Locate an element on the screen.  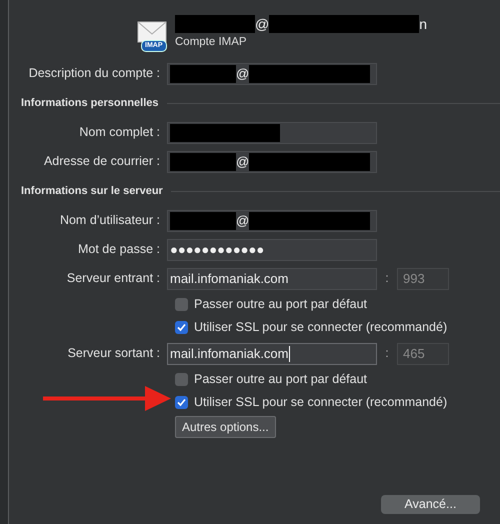
field-label: Nom d’utilisateur : is located at coordinates (109, 221).